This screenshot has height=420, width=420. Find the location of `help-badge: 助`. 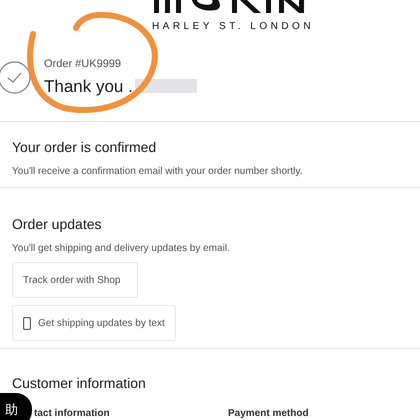

help-badge: 助 is located at coordinates (16, 406).